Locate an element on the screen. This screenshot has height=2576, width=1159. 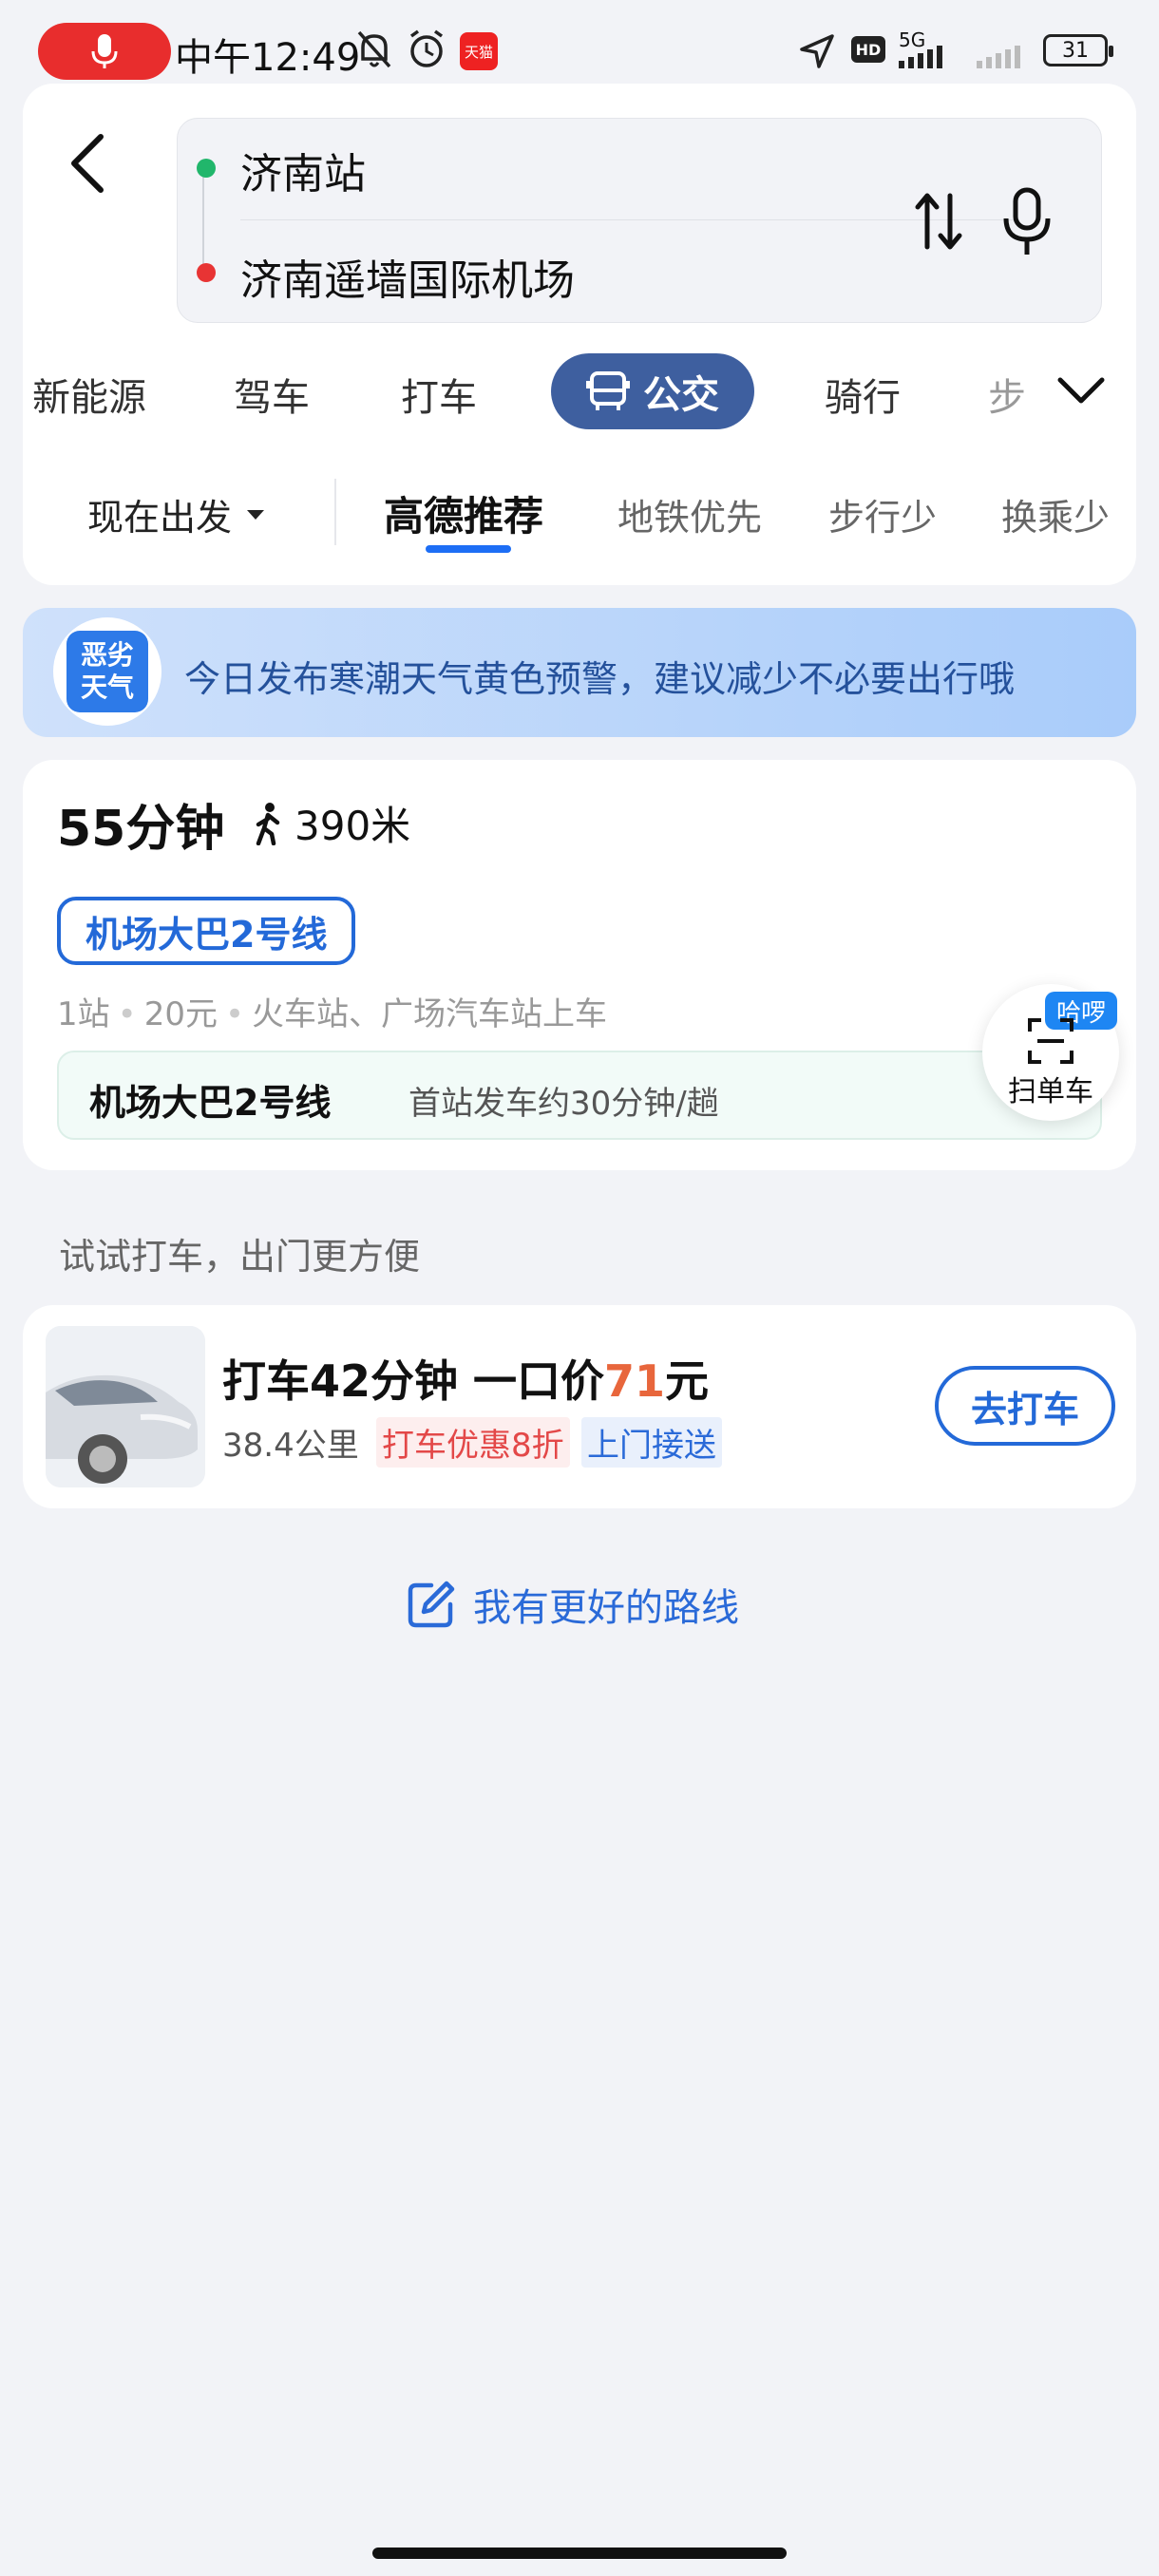
scan-bike-label: 扫单车 is located at coordinates (1050, 1091).